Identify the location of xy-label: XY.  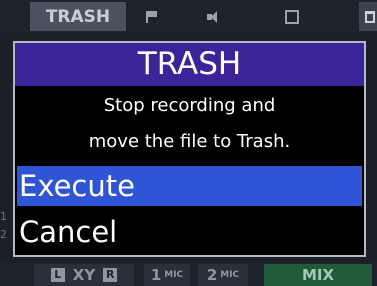
(84, 275).